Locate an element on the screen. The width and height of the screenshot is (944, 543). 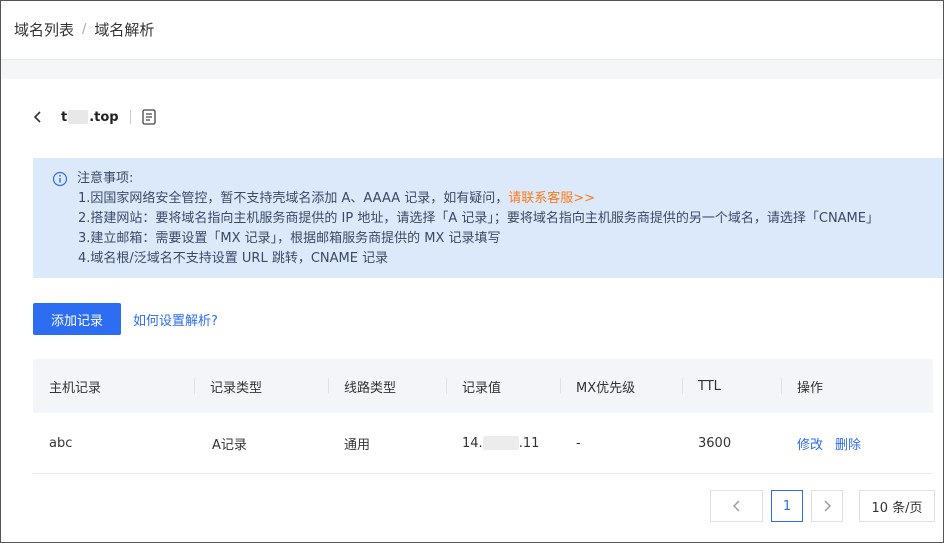
header-host: 主机记录 is located at coordinates (75, 388).